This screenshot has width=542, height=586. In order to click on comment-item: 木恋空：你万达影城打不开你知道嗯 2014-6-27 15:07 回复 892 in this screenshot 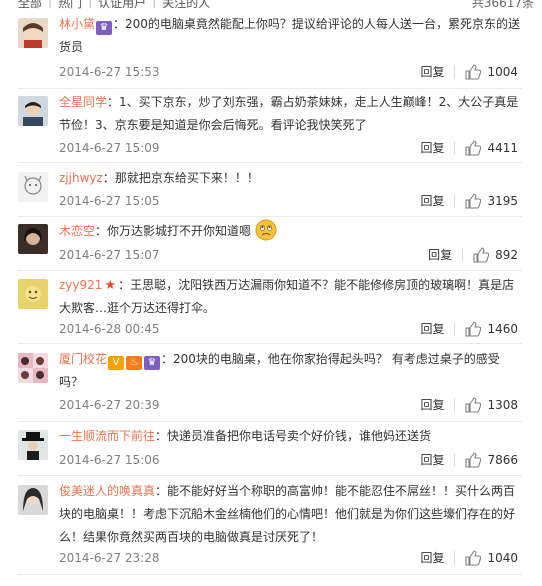, I will do `click(271, 245)`.